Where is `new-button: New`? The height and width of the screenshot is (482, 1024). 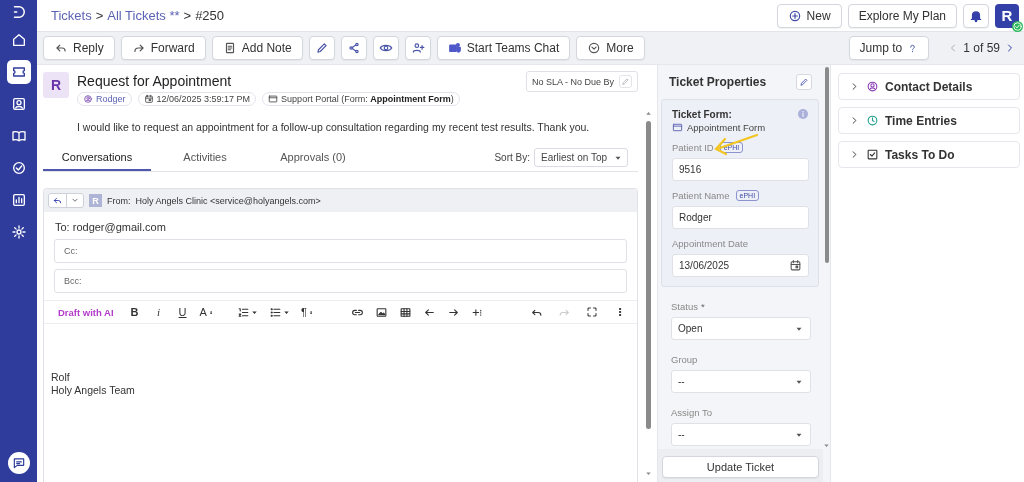 new-button: New is located at coordinates (809, 15).